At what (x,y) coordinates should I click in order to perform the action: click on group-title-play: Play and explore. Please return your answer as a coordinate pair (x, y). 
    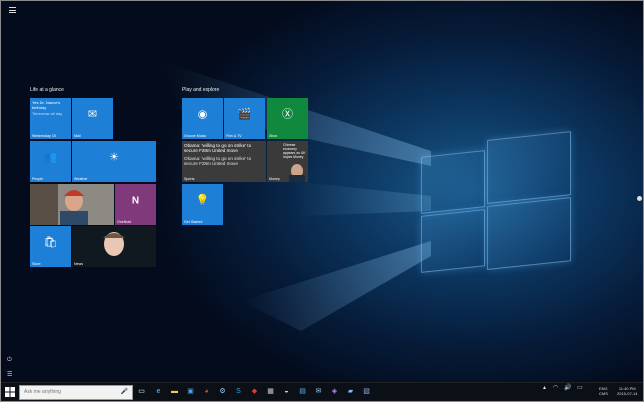
    Looking at the image, I should click on (201, 90).